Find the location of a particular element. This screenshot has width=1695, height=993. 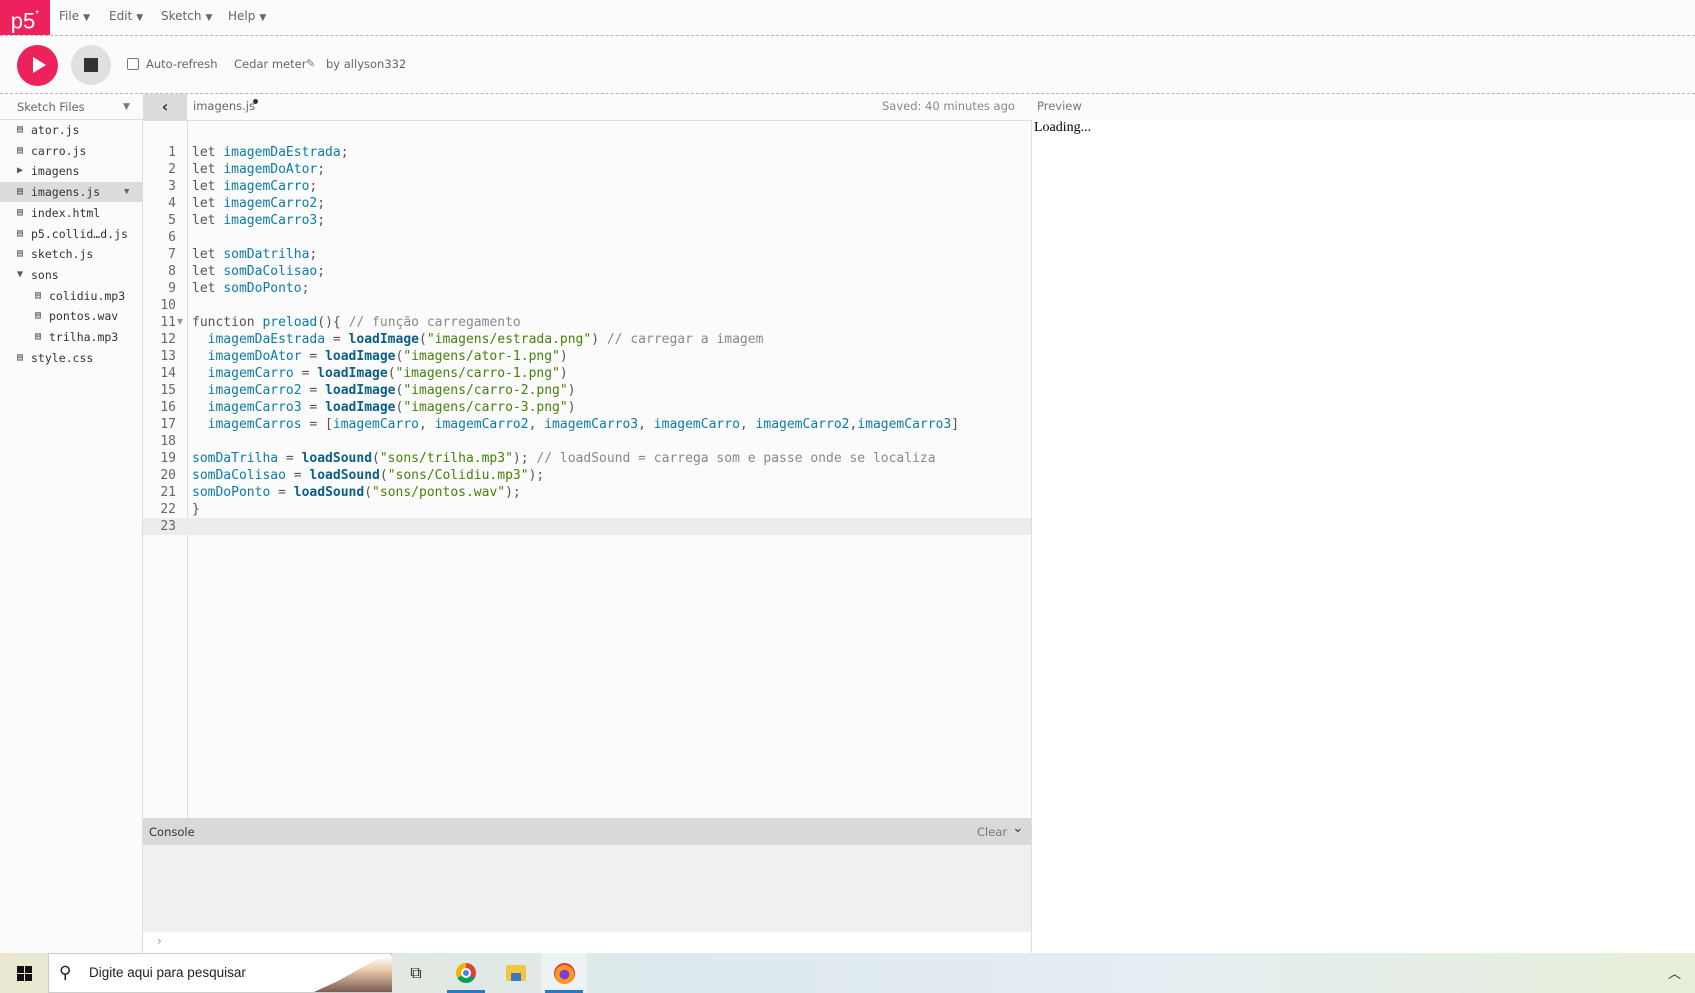

file-tree-item: ▤ p5.collid…d.js is located at coordinates (71, 234).